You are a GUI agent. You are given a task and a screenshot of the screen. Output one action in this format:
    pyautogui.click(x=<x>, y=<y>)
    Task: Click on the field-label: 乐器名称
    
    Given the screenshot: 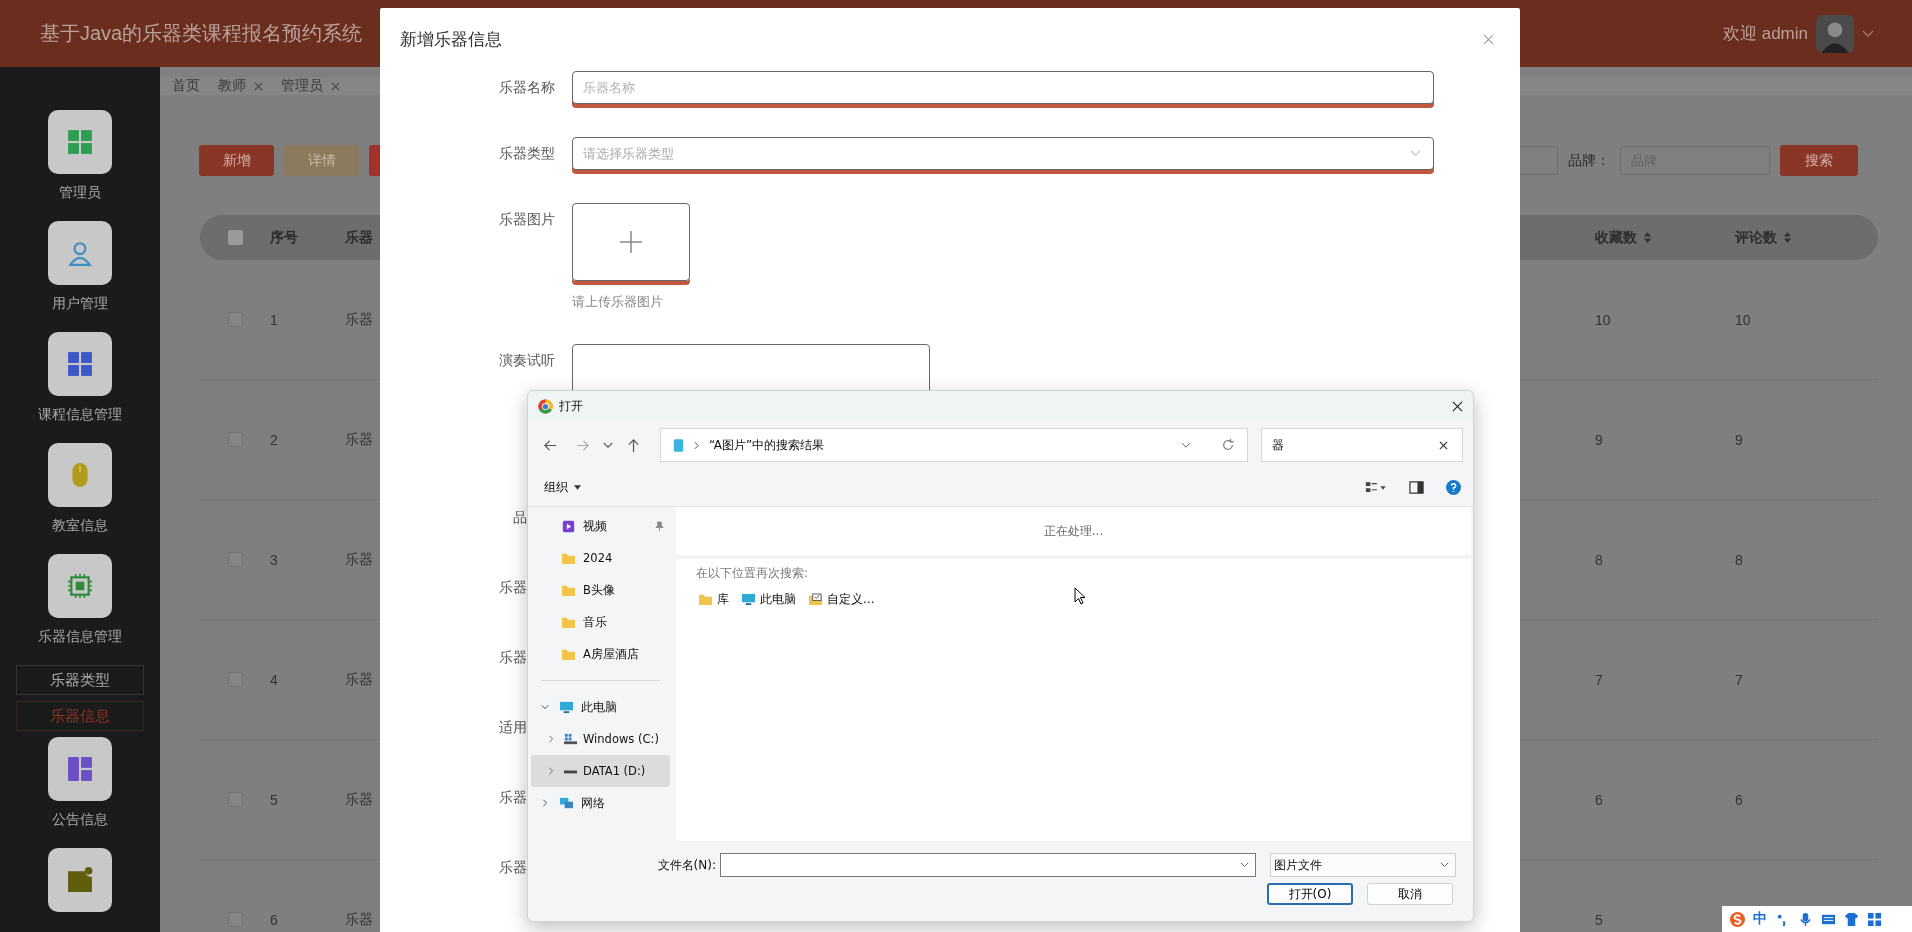 What is the action you would take?
    pyautogui.click(x=527, y=87)
    